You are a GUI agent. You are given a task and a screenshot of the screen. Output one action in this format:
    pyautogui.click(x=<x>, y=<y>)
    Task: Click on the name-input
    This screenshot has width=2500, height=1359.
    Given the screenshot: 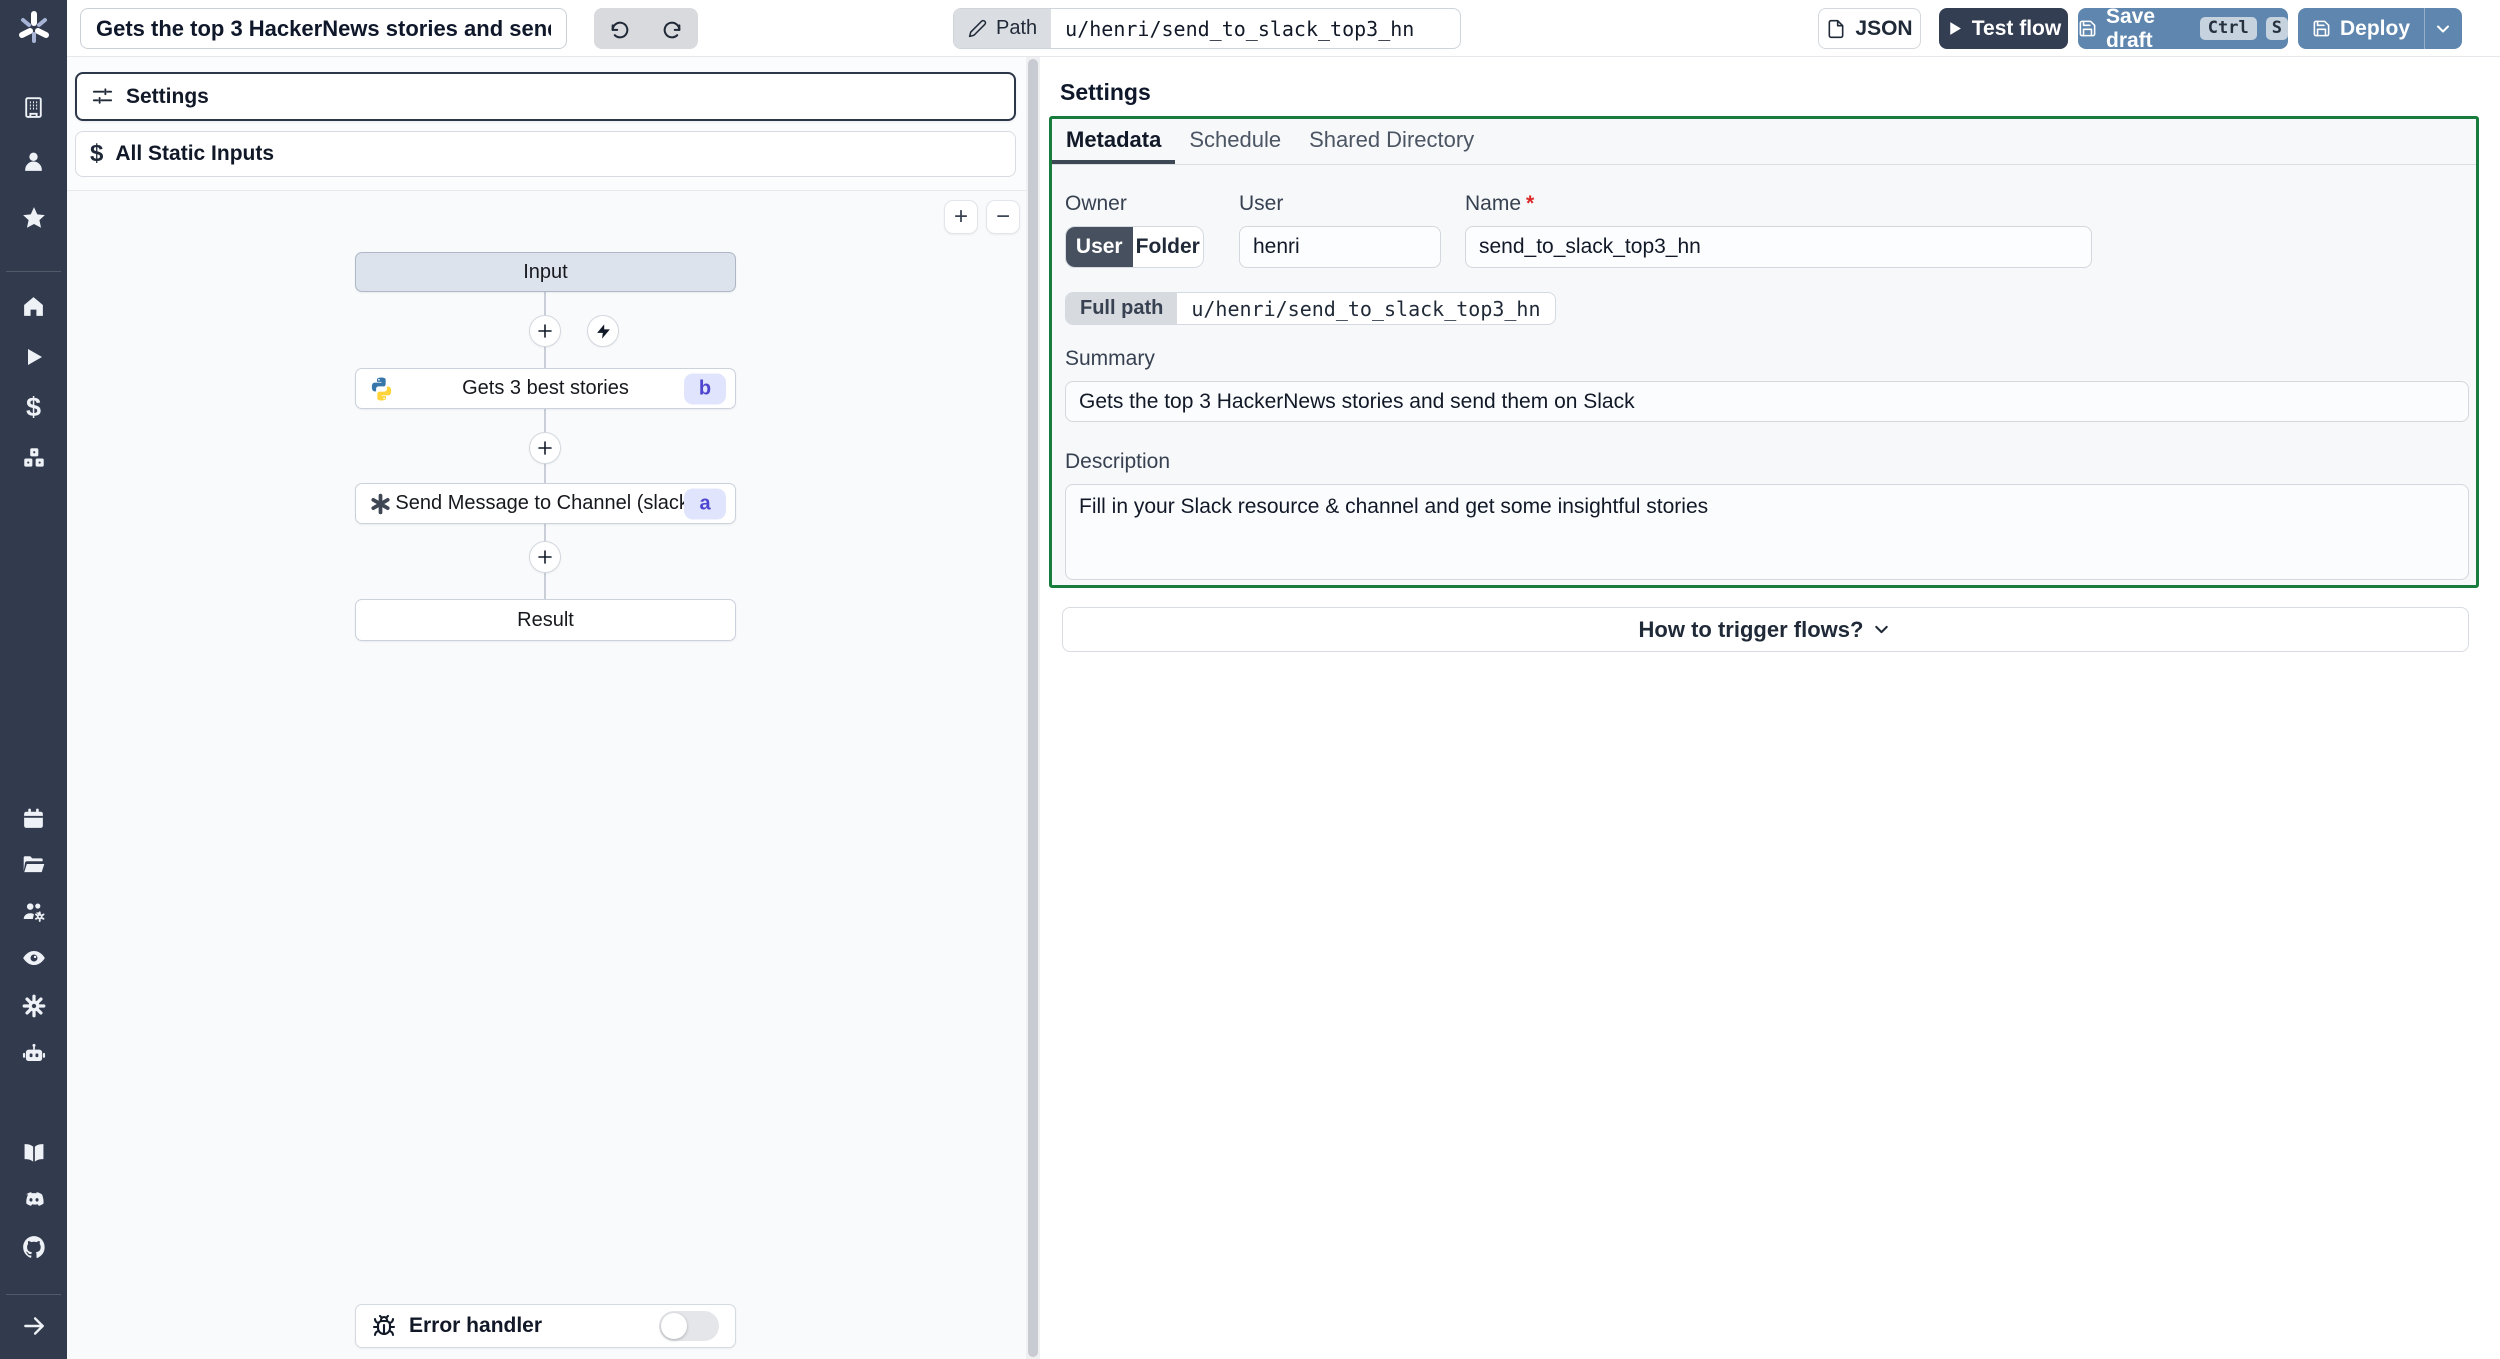 What is the action you would take?
    pyautogui.click(x=1778, y=247)
    